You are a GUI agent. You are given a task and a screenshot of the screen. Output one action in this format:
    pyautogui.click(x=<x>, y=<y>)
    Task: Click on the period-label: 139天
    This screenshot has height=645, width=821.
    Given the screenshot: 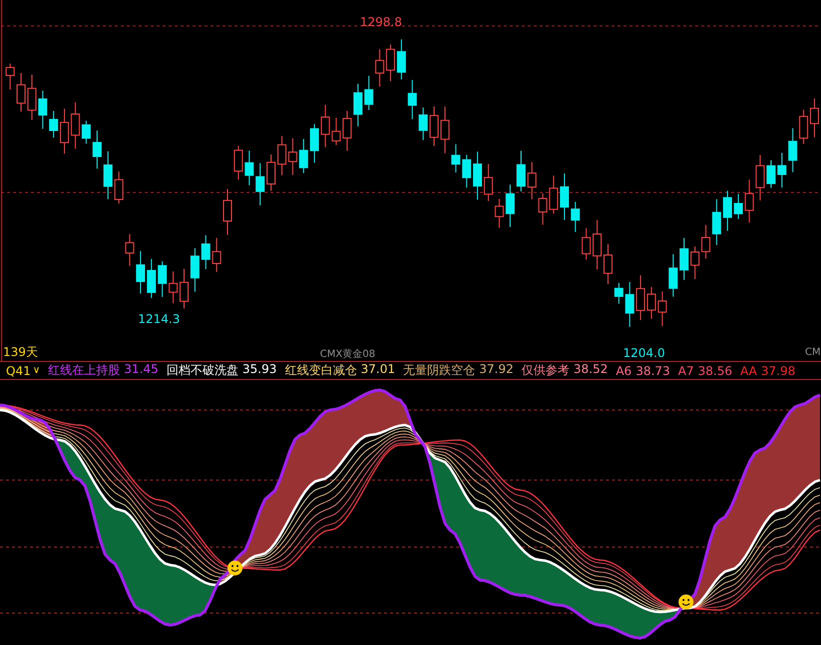 What is the action you would take?
    pyautogui.click(x=20, y=352)
    